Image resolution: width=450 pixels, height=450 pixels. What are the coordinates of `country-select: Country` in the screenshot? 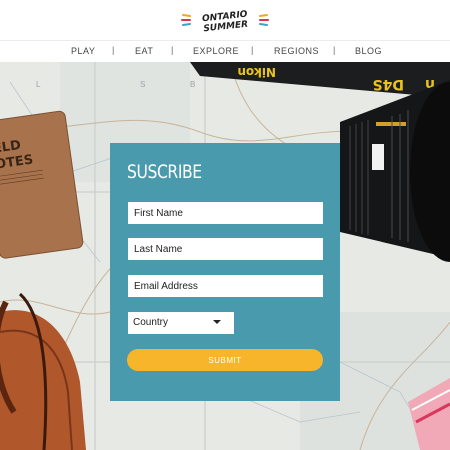 It's located at (181, 323).